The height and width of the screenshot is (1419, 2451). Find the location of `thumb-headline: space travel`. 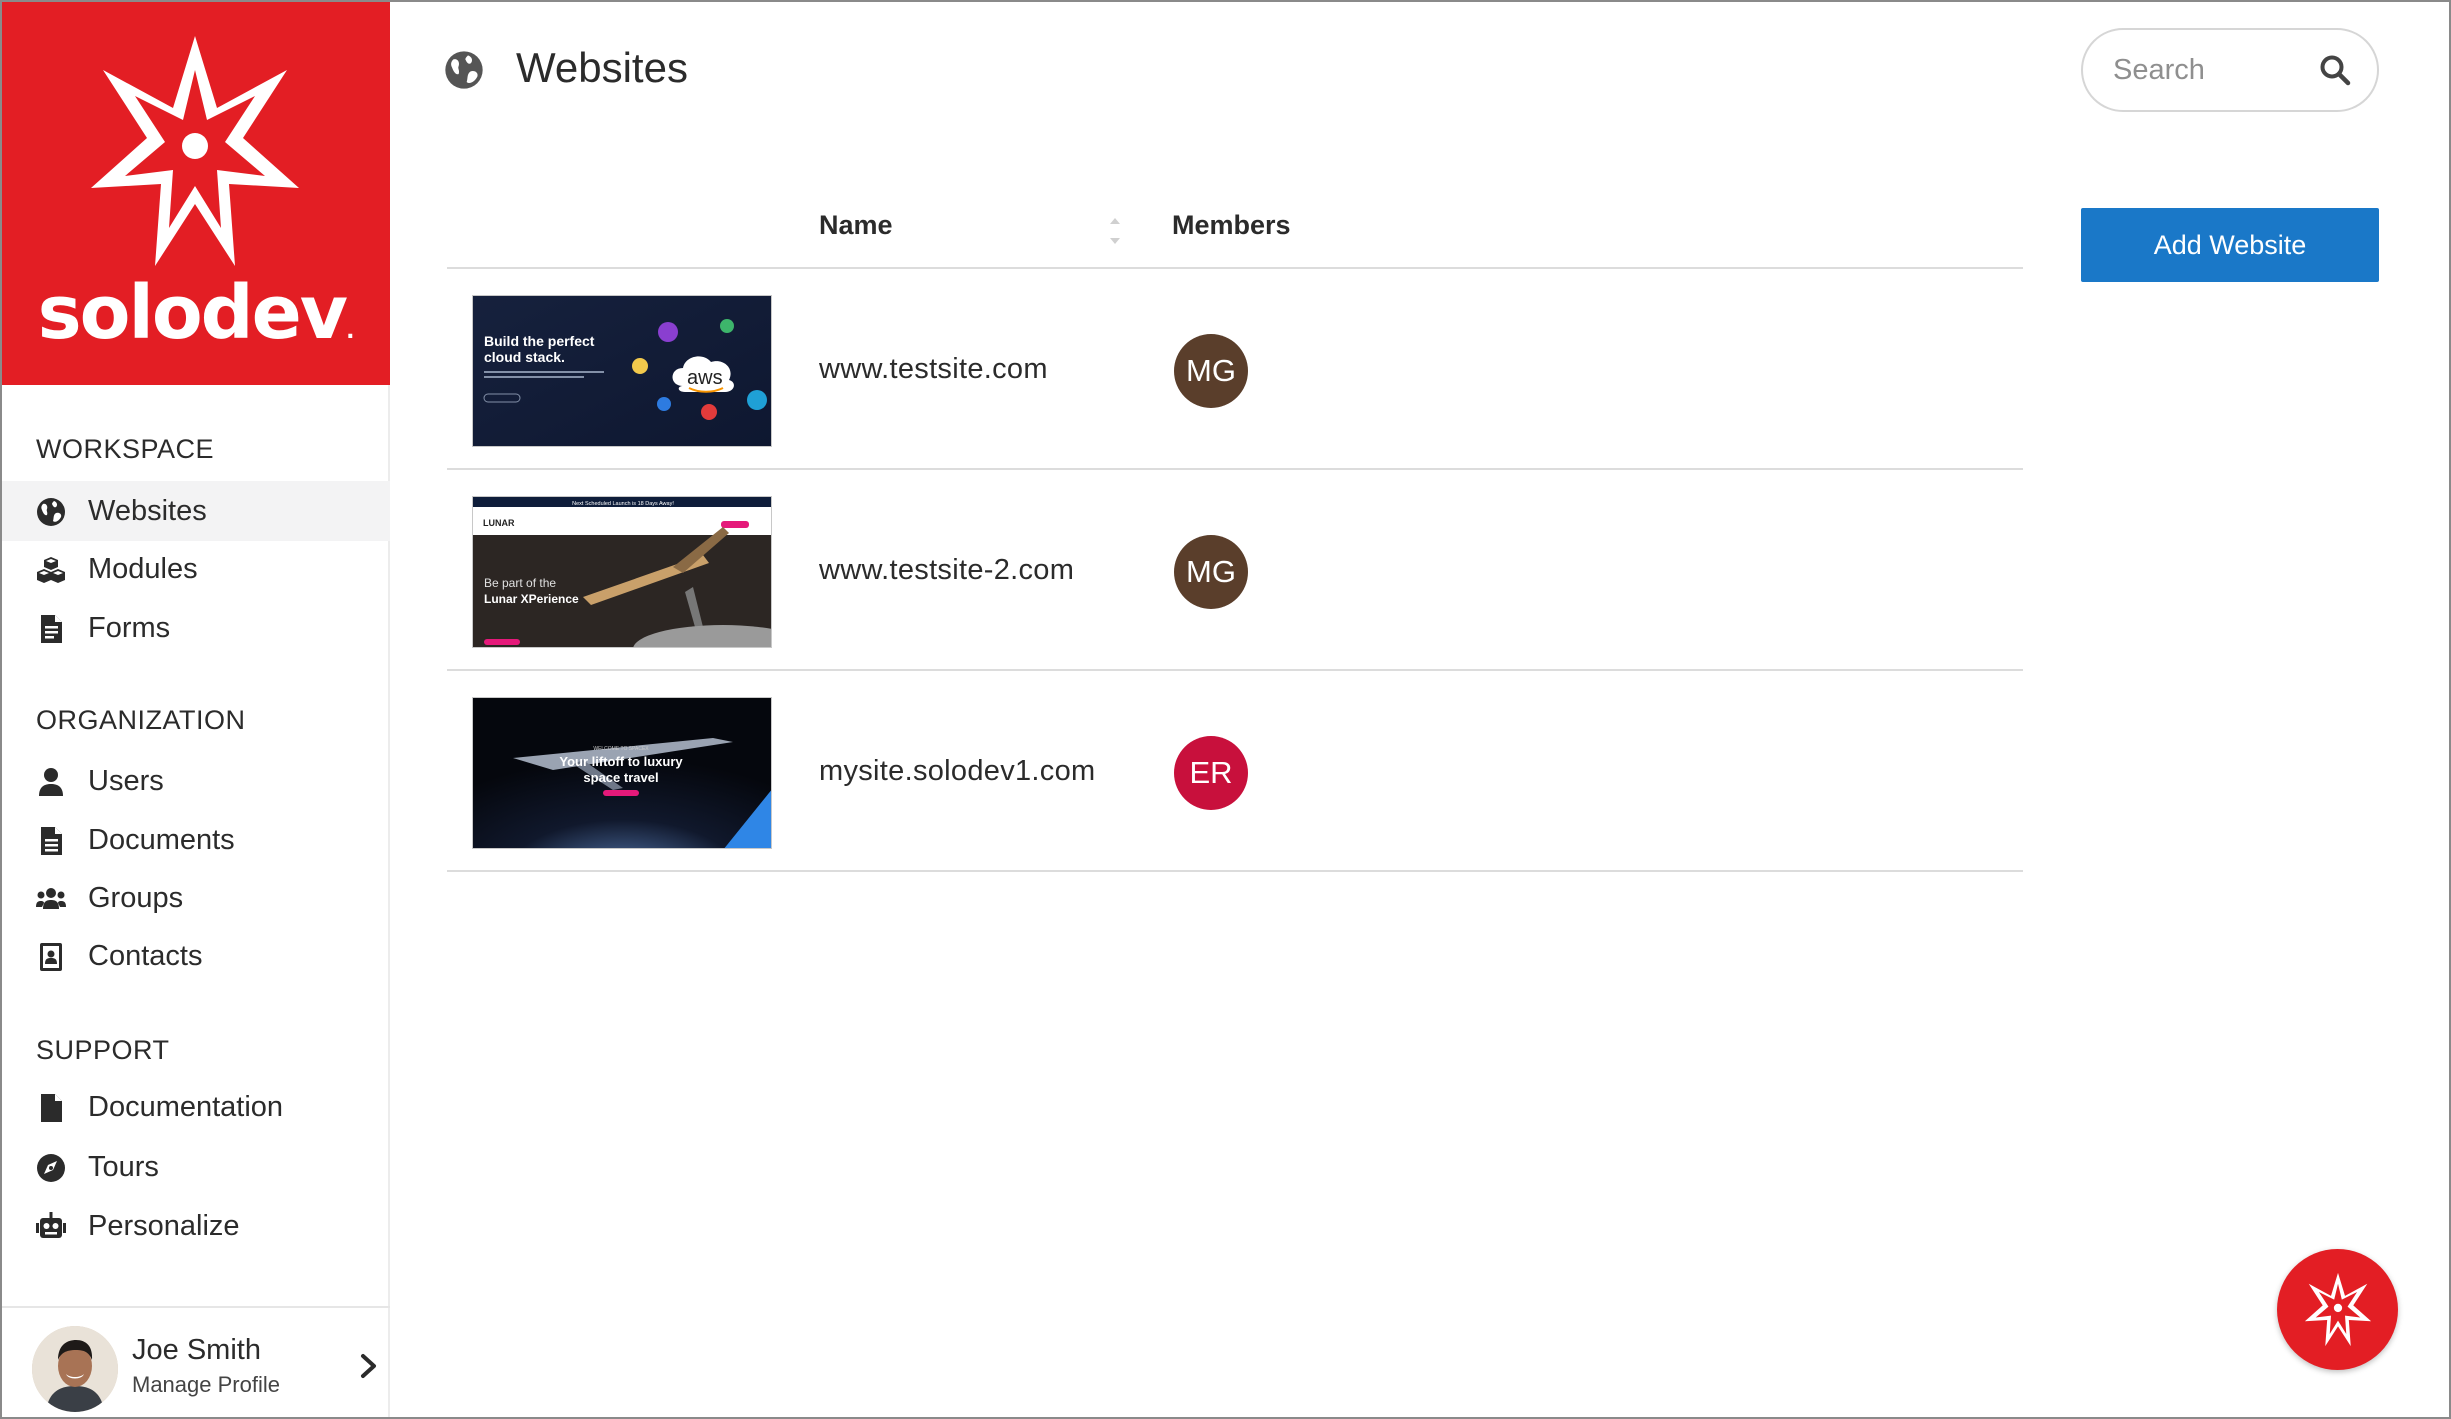

thumb-headline: space travel is located at coordinates (620, 777).